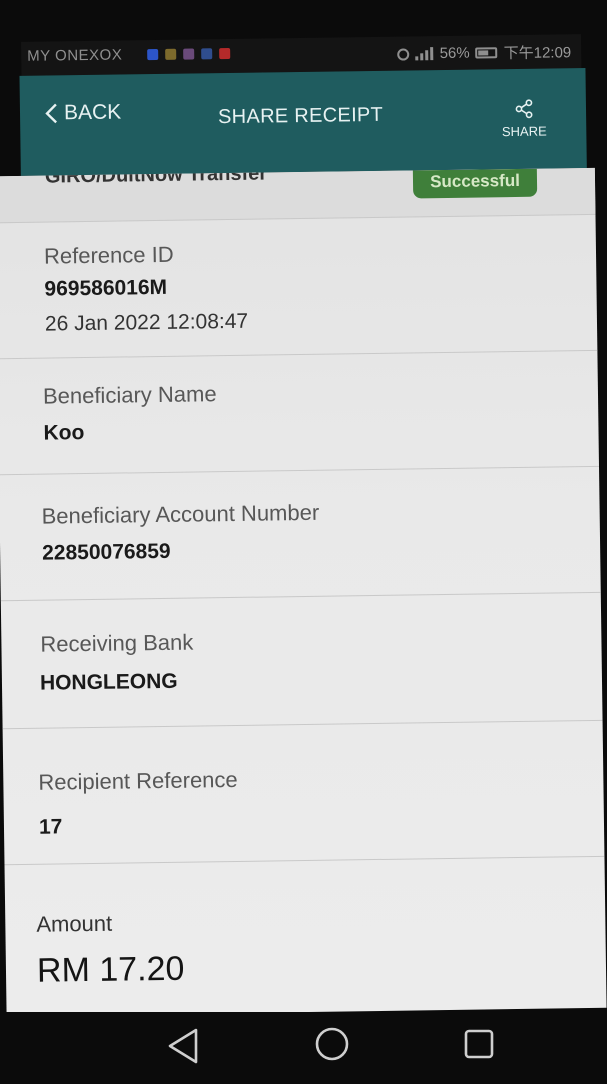 The image size is (607, 1084). I want to click on clock: 下午12:09, so click(537, 53).